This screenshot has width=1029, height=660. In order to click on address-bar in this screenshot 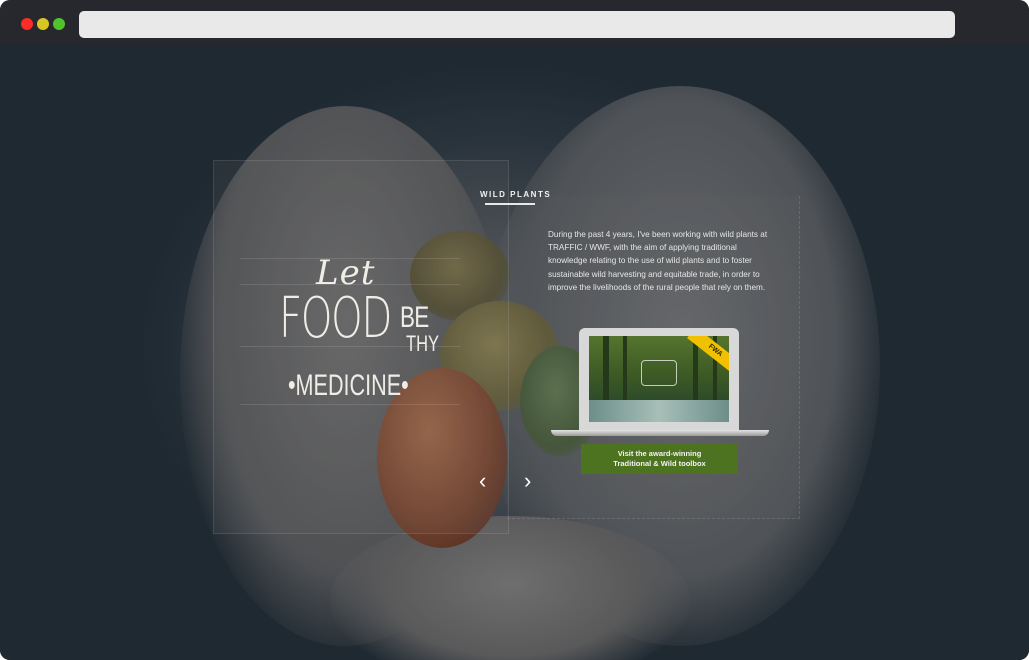, I will do `click(517, 24)`.